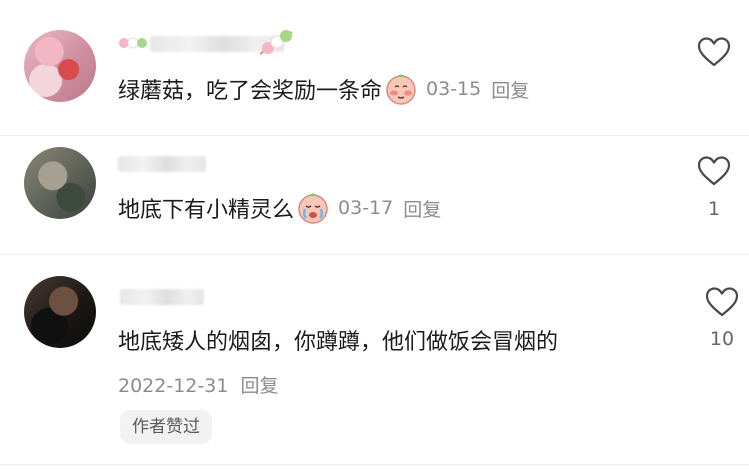  Describe the element at coordinates (173, 386) in the screenshot. I see `comment-date: 2022-12-31` at that location.